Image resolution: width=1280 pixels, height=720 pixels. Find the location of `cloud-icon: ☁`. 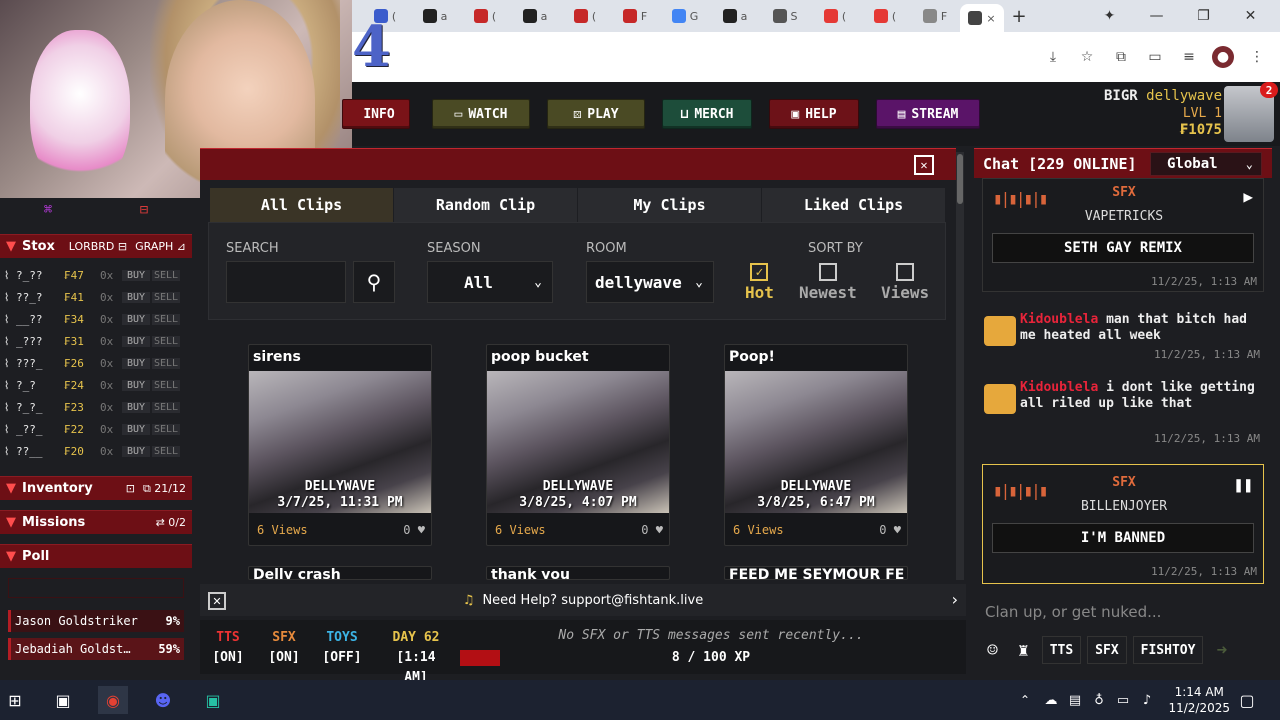

cloud-icon: ☁ is located at coordinates (1051, 700).